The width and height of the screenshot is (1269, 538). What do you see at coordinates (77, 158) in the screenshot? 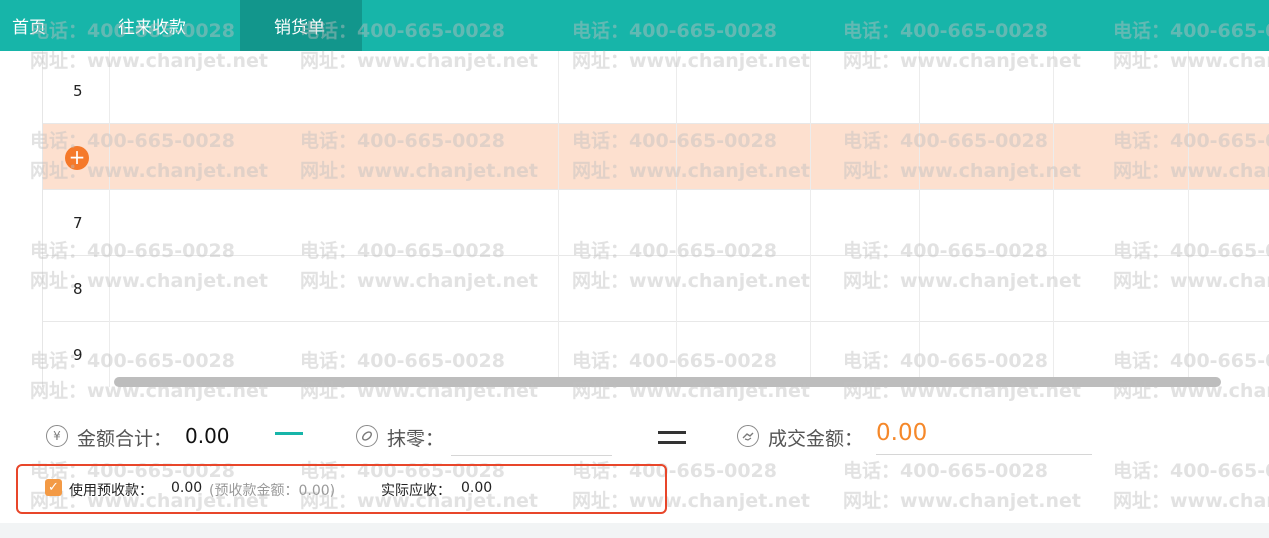
I see `add-row-button: +` at bounding box center [77, 158].